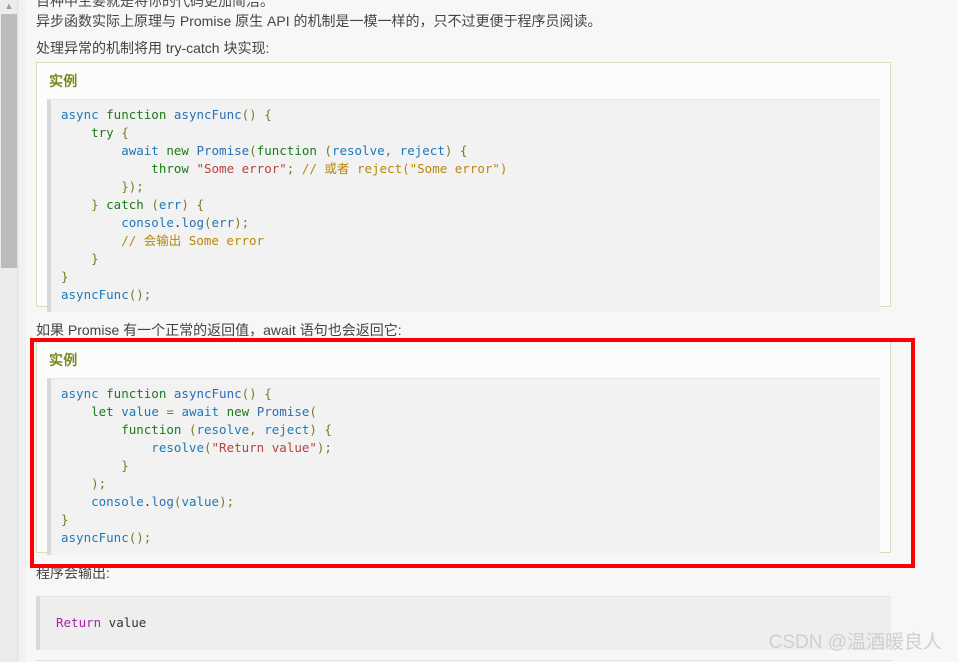  What do you see at coordinates (101, 622) in the screenshot?
I see `output-text: Return value` at bounding box center [101, 622].